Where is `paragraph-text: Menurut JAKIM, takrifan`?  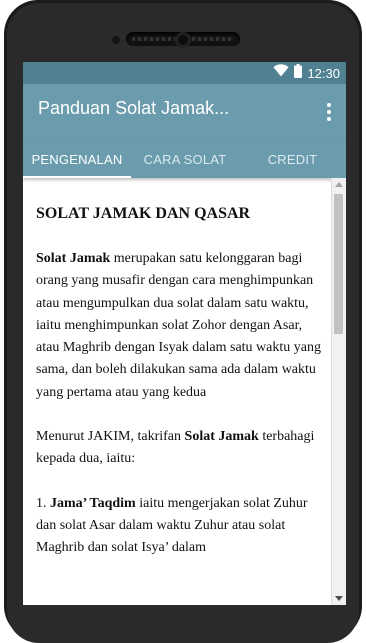
paragraph-text: Menurut JAKIM, takrifan is located at coordinates (110, 437).